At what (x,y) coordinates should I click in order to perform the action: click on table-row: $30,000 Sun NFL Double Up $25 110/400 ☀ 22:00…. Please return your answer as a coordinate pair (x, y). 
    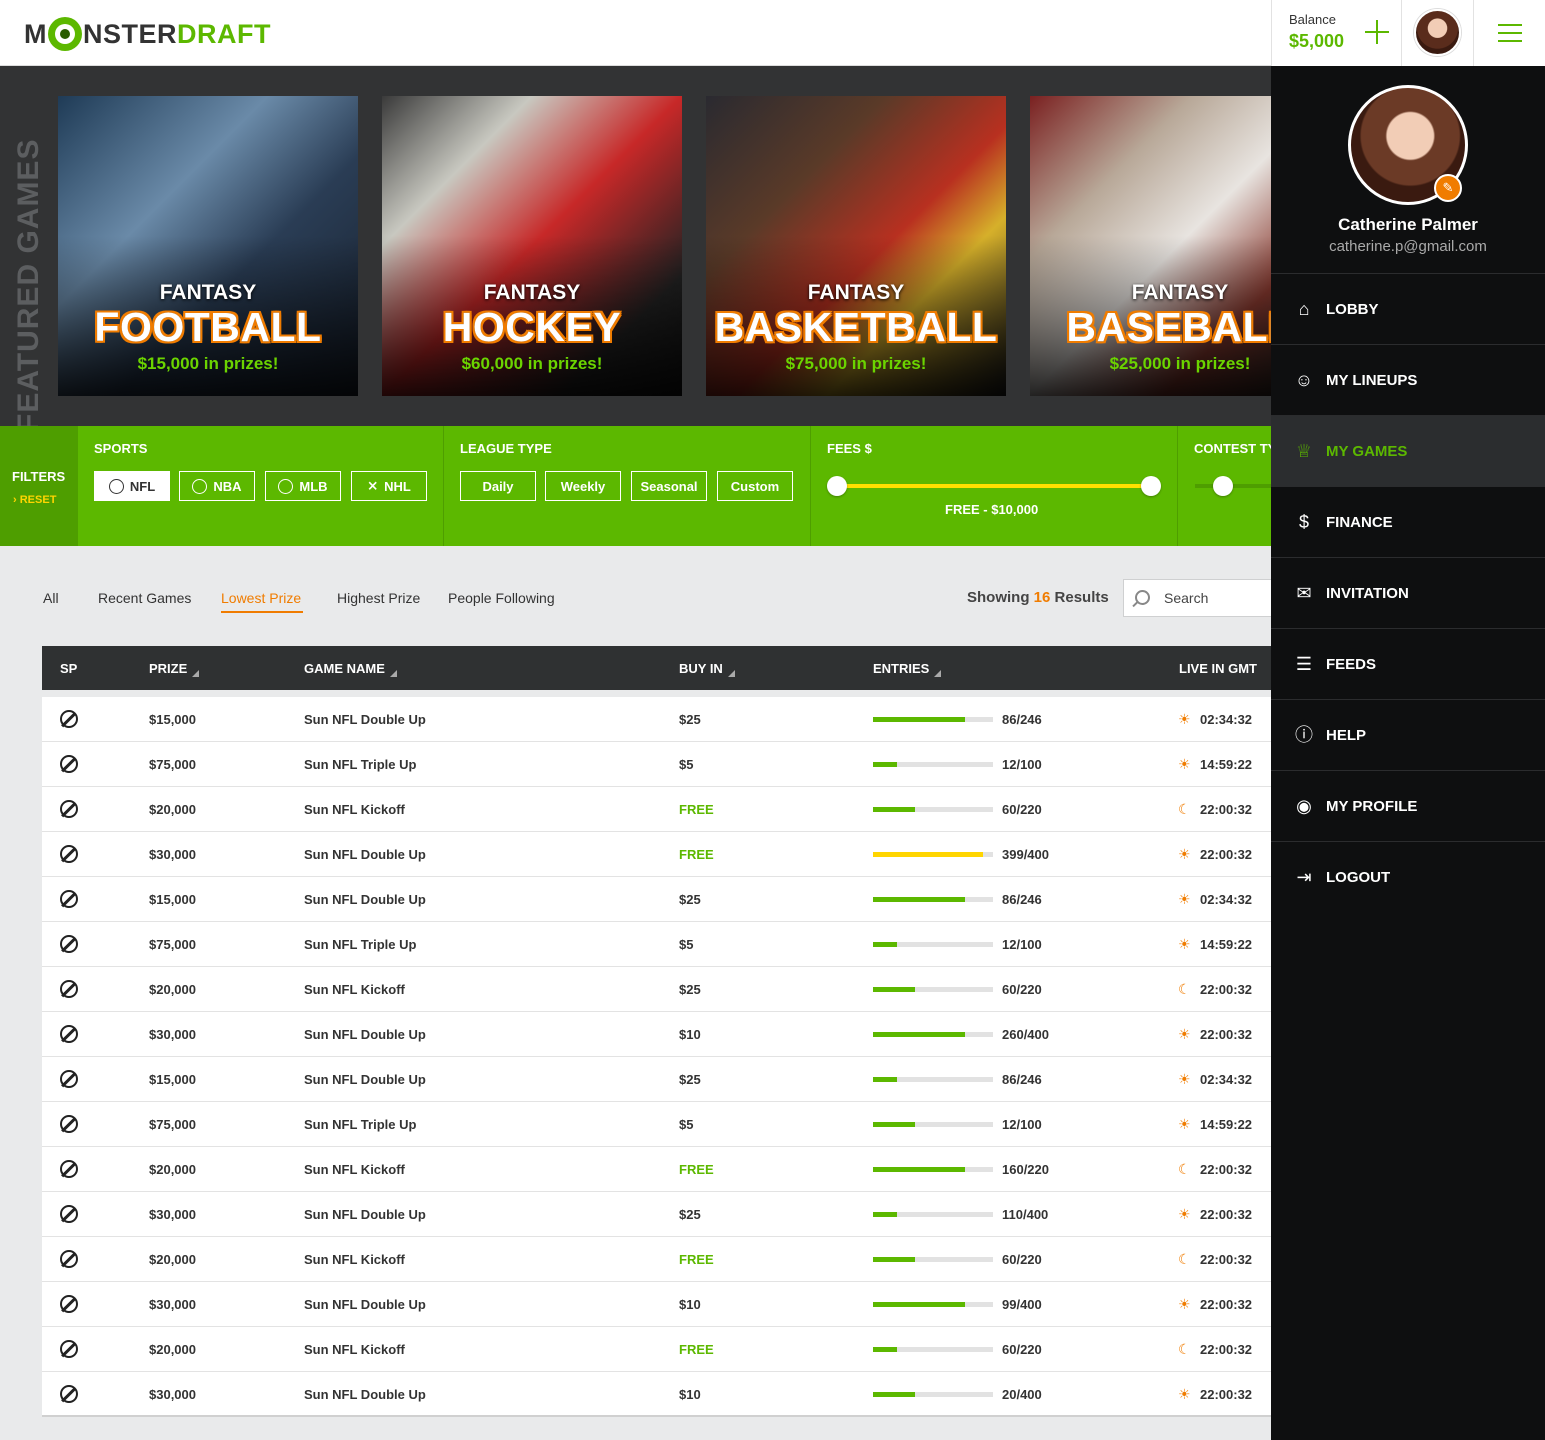
    Looking at the image, I should click on (662, 1214).